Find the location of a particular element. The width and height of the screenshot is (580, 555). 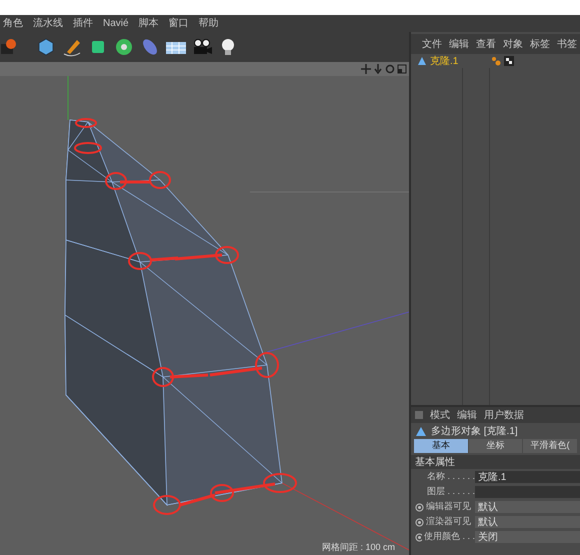

menu-item: 模式 is located at coordinates (440, 415).